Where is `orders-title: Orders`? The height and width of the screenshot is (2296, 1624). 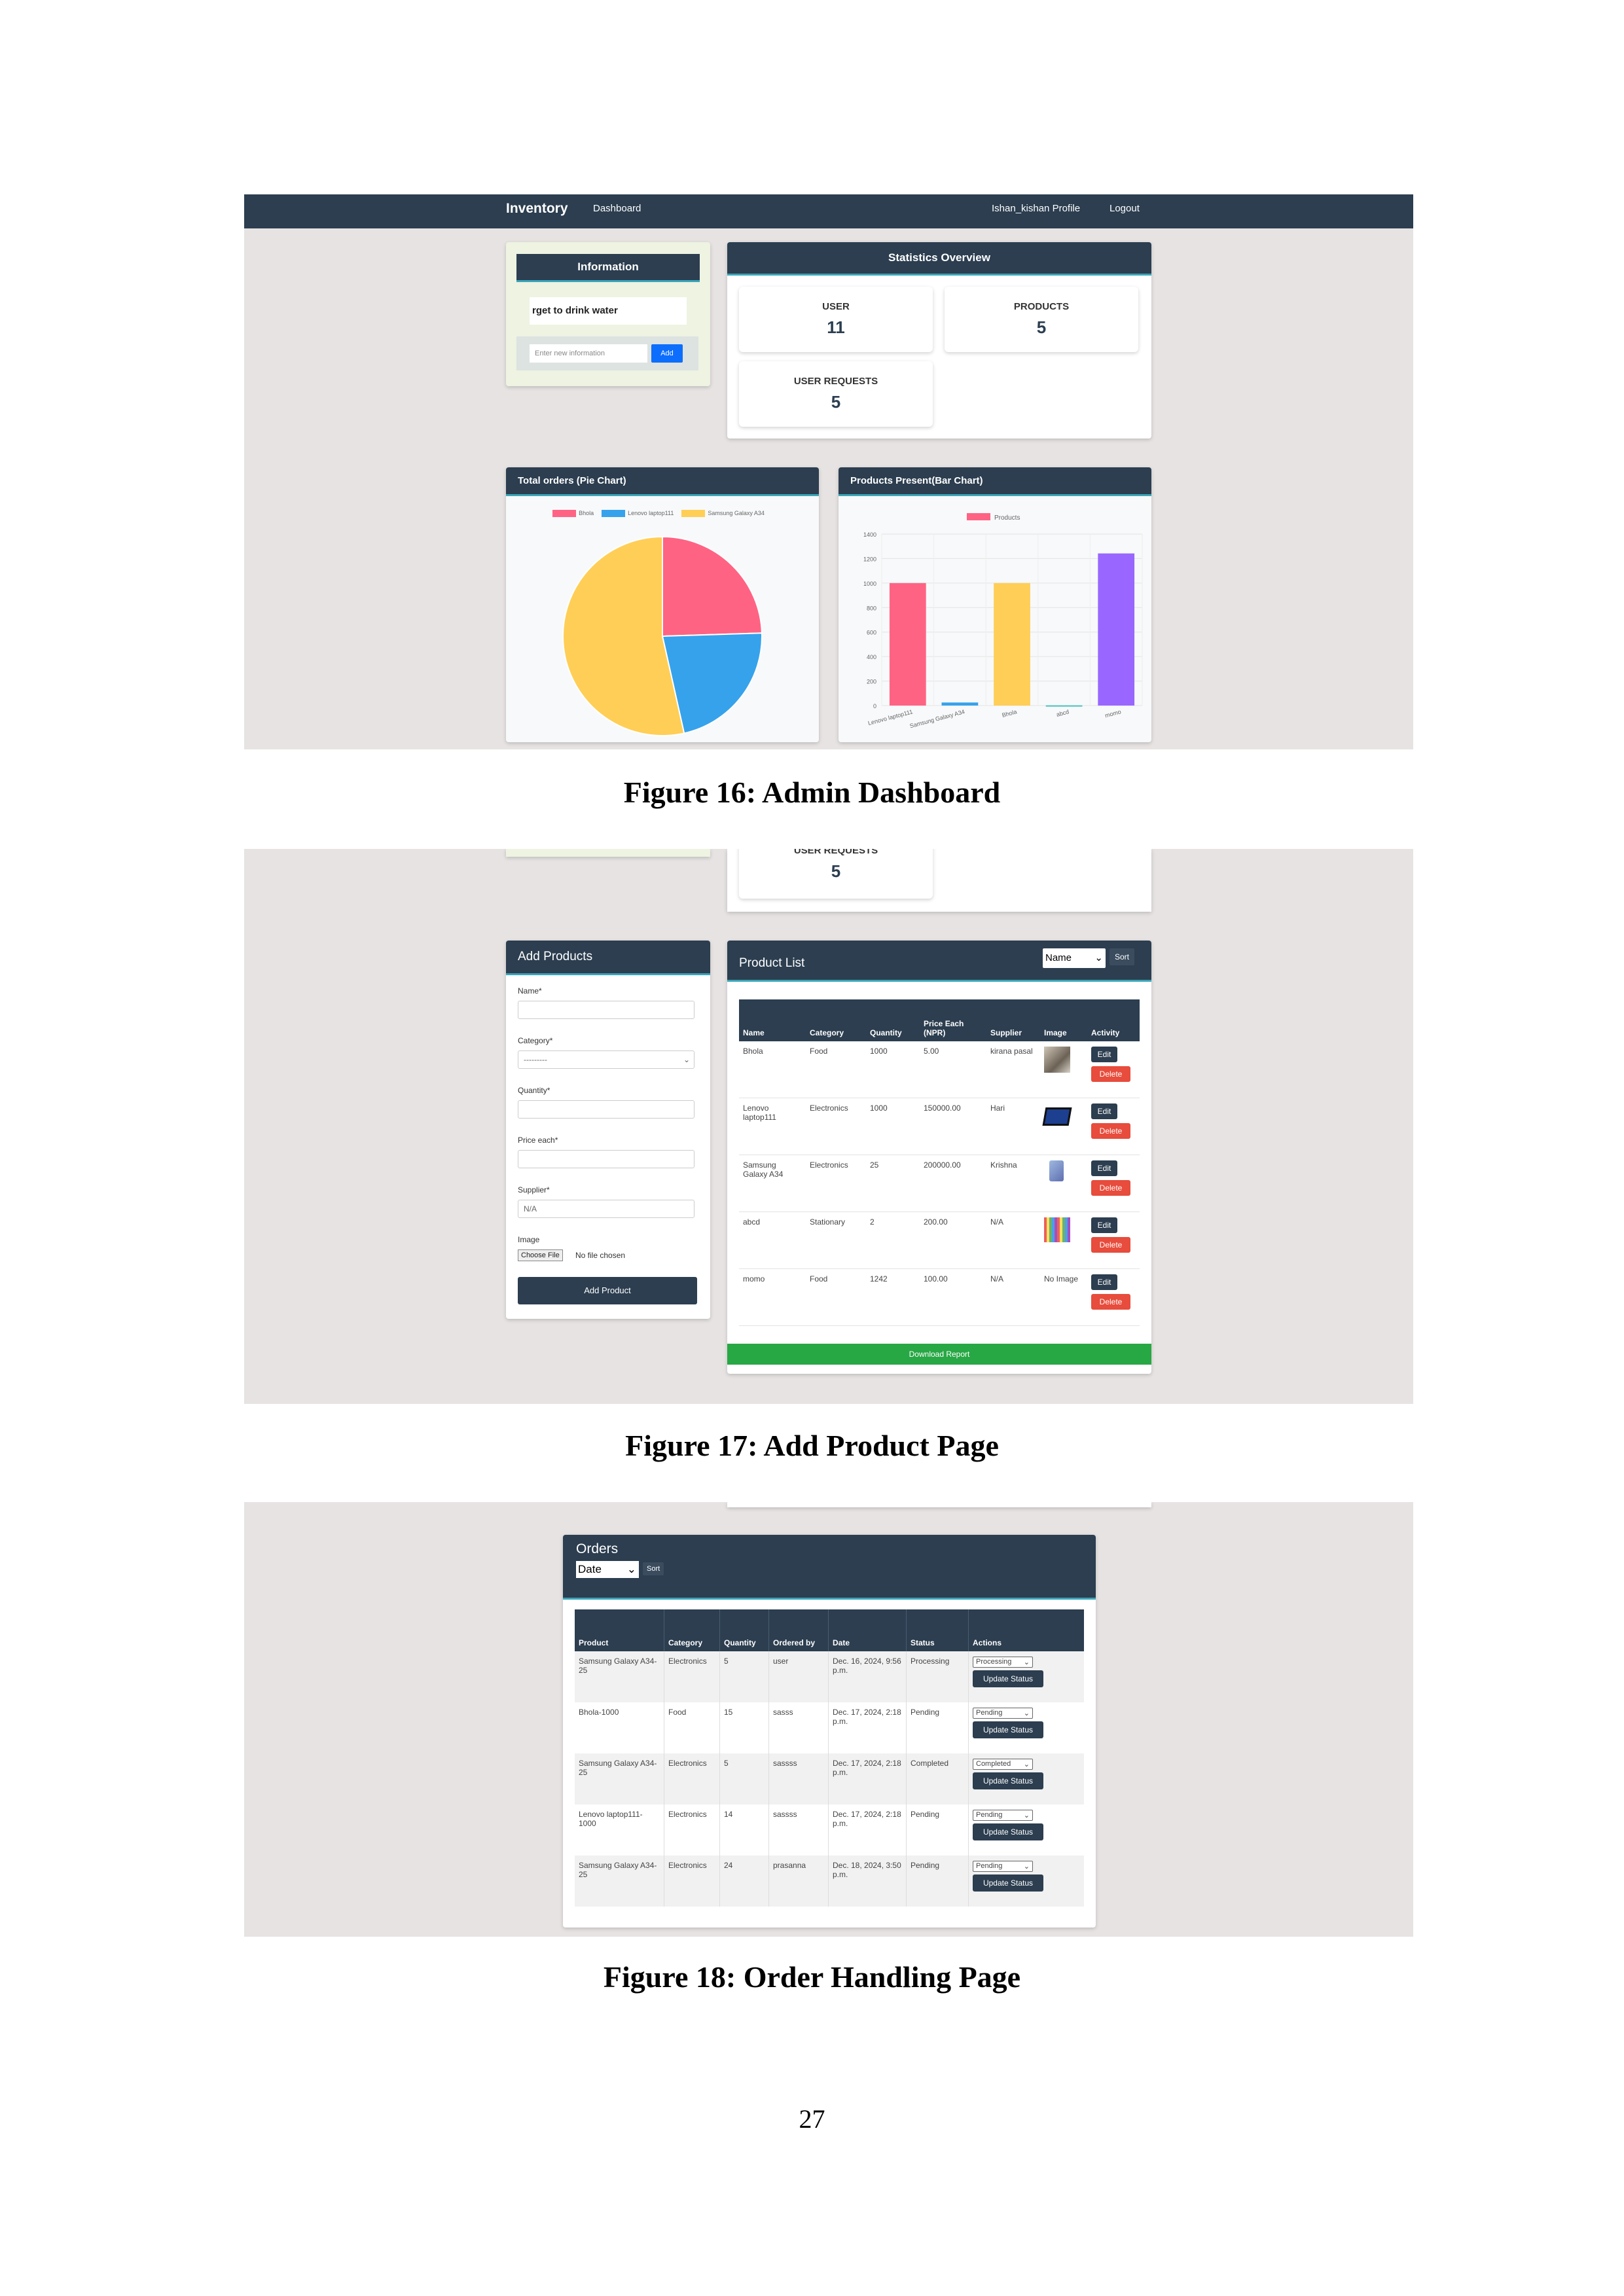
orders-title: Orders is located at coordinates (597, 1548).